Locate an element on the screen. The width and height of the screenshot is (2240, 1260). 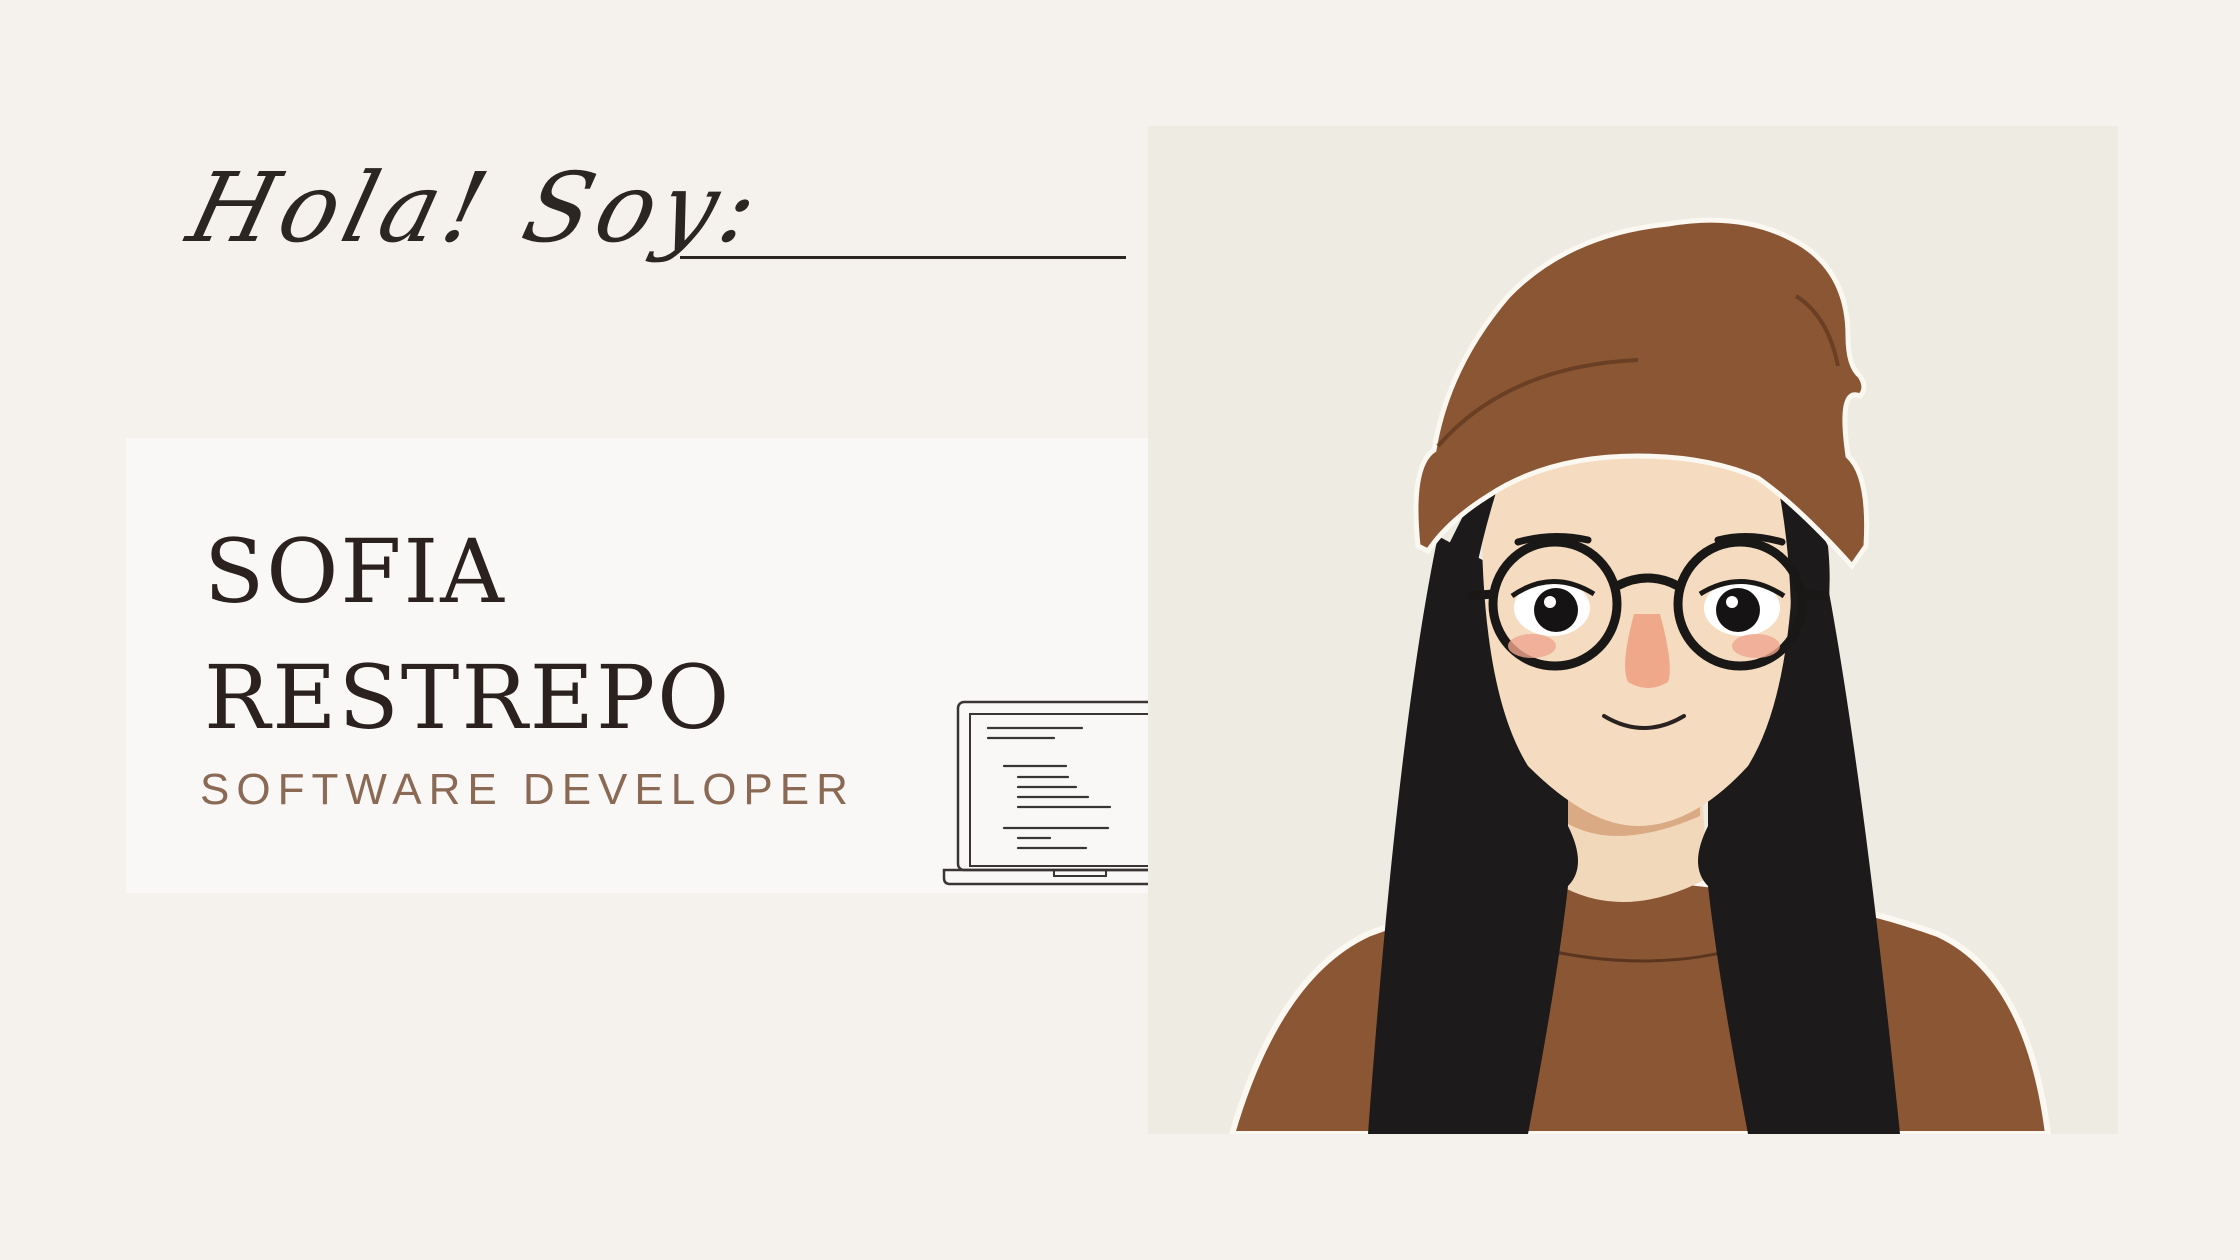
greeting-text: Hola! Soy: is located at coordinates (476, 208).